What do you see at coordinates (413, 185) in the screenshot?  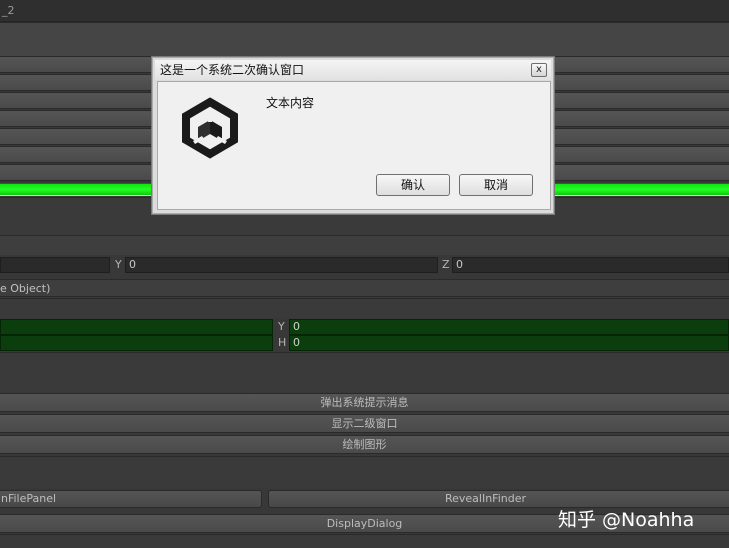 I see `confirm-button: 确认` at bounding box center [413, 185].